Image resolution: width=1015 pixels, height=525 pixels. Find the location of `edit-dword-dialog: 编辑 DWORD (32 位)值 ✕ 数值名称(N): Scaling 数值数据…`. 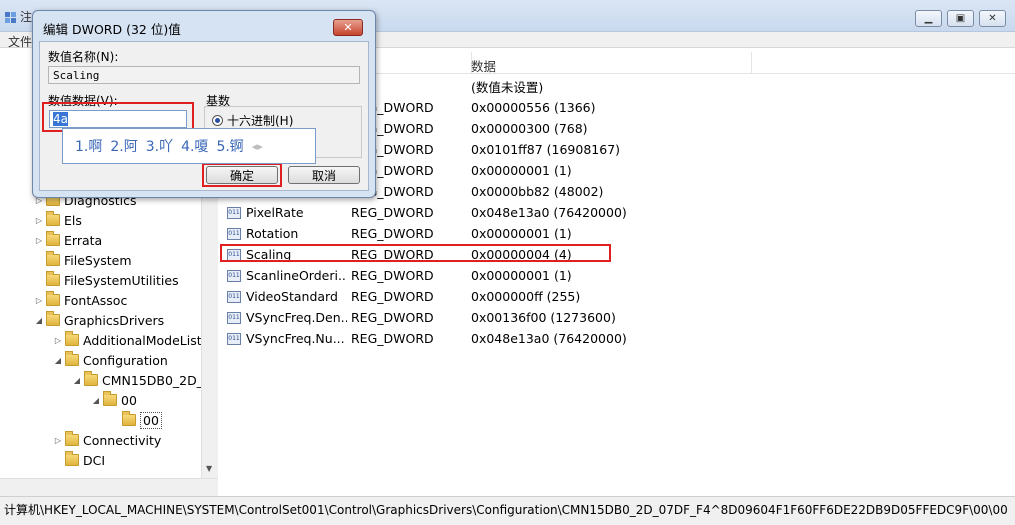

edit-dword-dialog: 编辑 DWORD (32 位)值 ✕ 数值名称(N): Scaling 数值数据… is located at coordinates (204, 104).